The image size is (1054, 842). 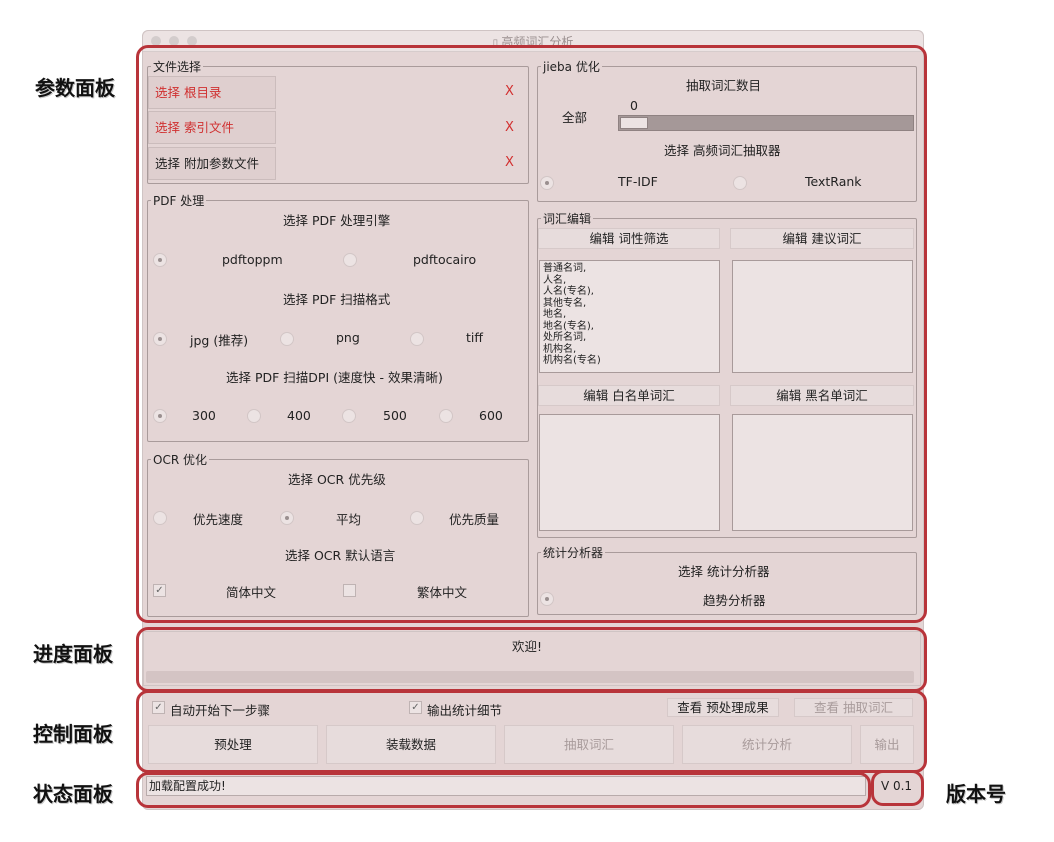 I want to click on annotation-control: 控制面板, so click(x=73, y=734).